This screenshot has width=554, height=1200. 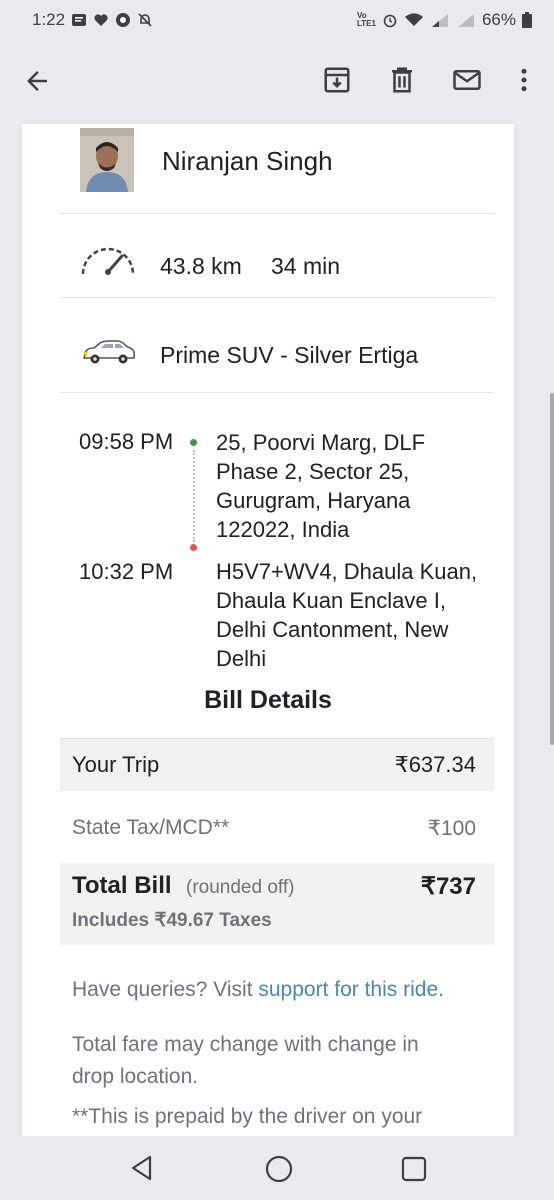 What do you see at coordinates (126, 571) in the screenshot?
I see `drop-time: 10:32 PM` at bounding box center [126, 571].